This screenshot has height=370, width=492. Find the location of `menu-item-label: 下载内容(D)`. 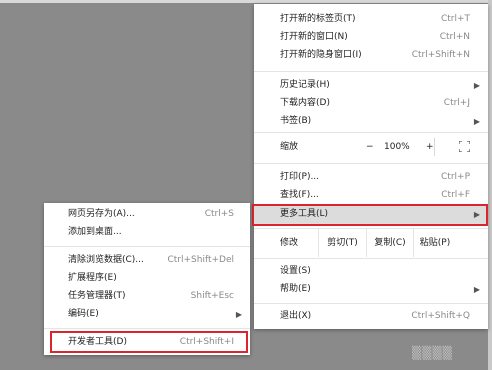

menu-item-label: 下载内容(D) is located at coordinates (305, 103).